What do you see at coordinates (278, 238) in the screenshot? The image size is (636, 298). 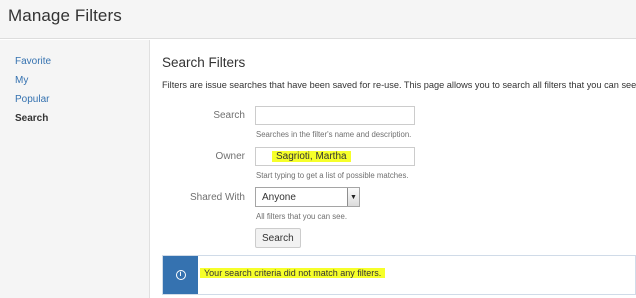 I see `search-button: Search` at bounding box center [278, 238].